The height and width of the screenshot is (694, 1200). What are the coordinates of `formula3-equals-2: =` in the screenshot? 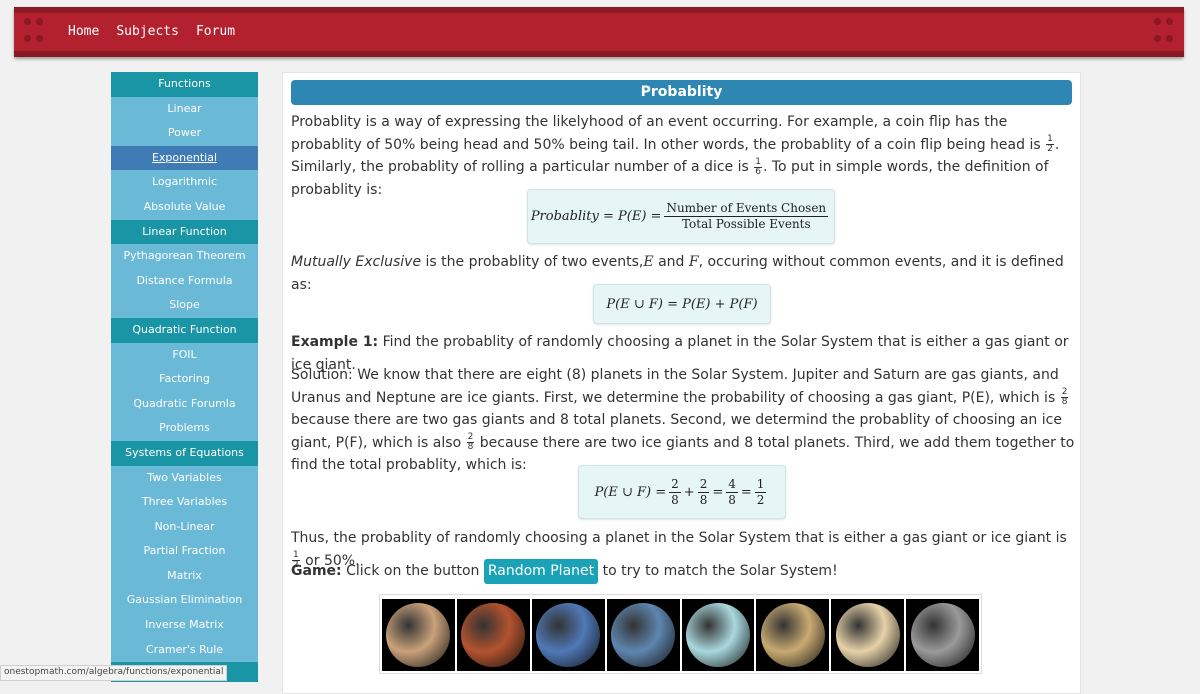 It's located at (746, 492).